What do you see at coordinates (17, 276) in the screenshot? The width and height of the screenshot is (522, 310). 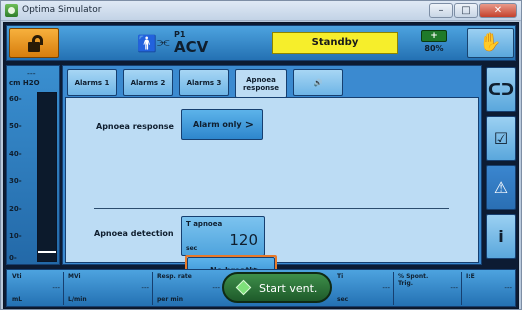 I see `vti-label: Vti` at bounding box center [17, 276].